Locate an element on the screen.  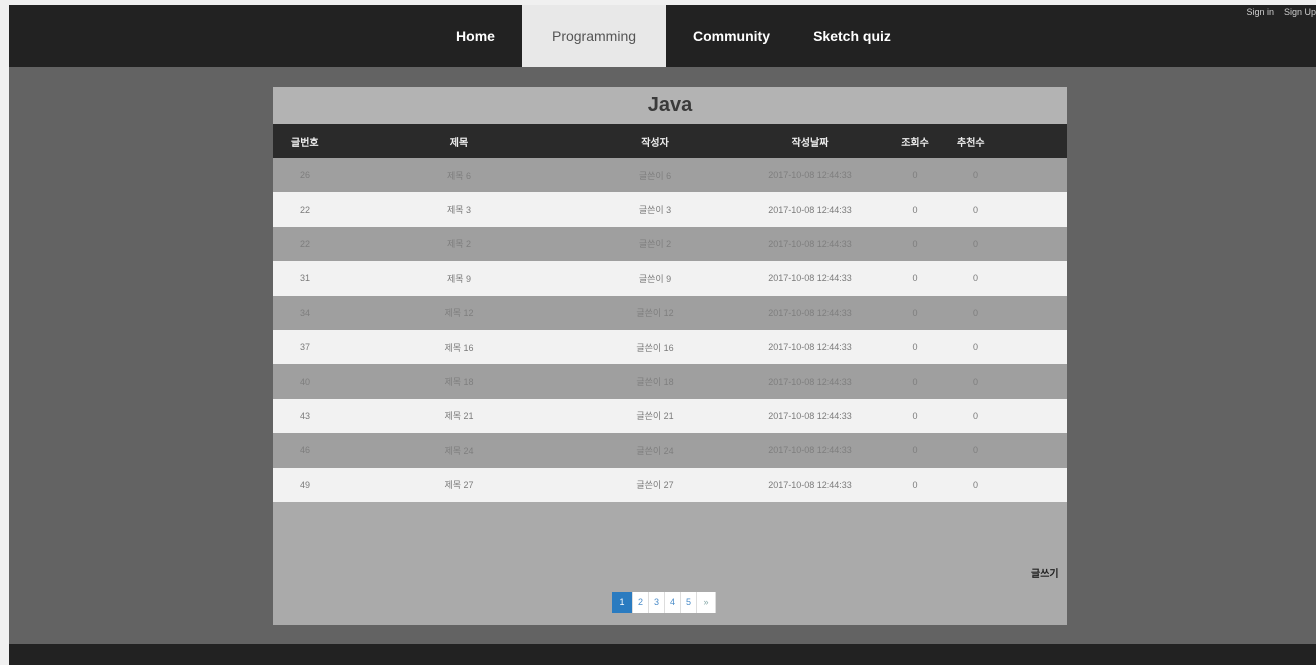
table-row: 22 제목 2 글쓴이 2 2017-10-08 12:44:33 0 0 is located at coordinates (670, 244).